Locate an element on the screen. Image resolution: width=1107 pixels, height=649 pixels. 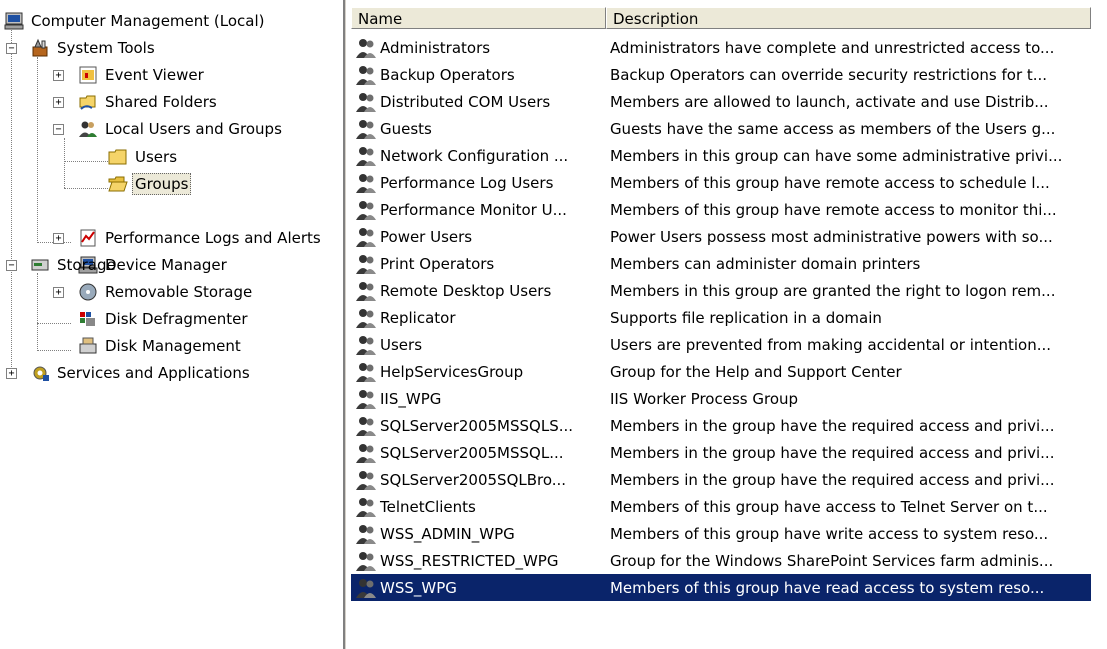
tree-node-services-apps: Services and Applications is located at coordinates (141, 373).